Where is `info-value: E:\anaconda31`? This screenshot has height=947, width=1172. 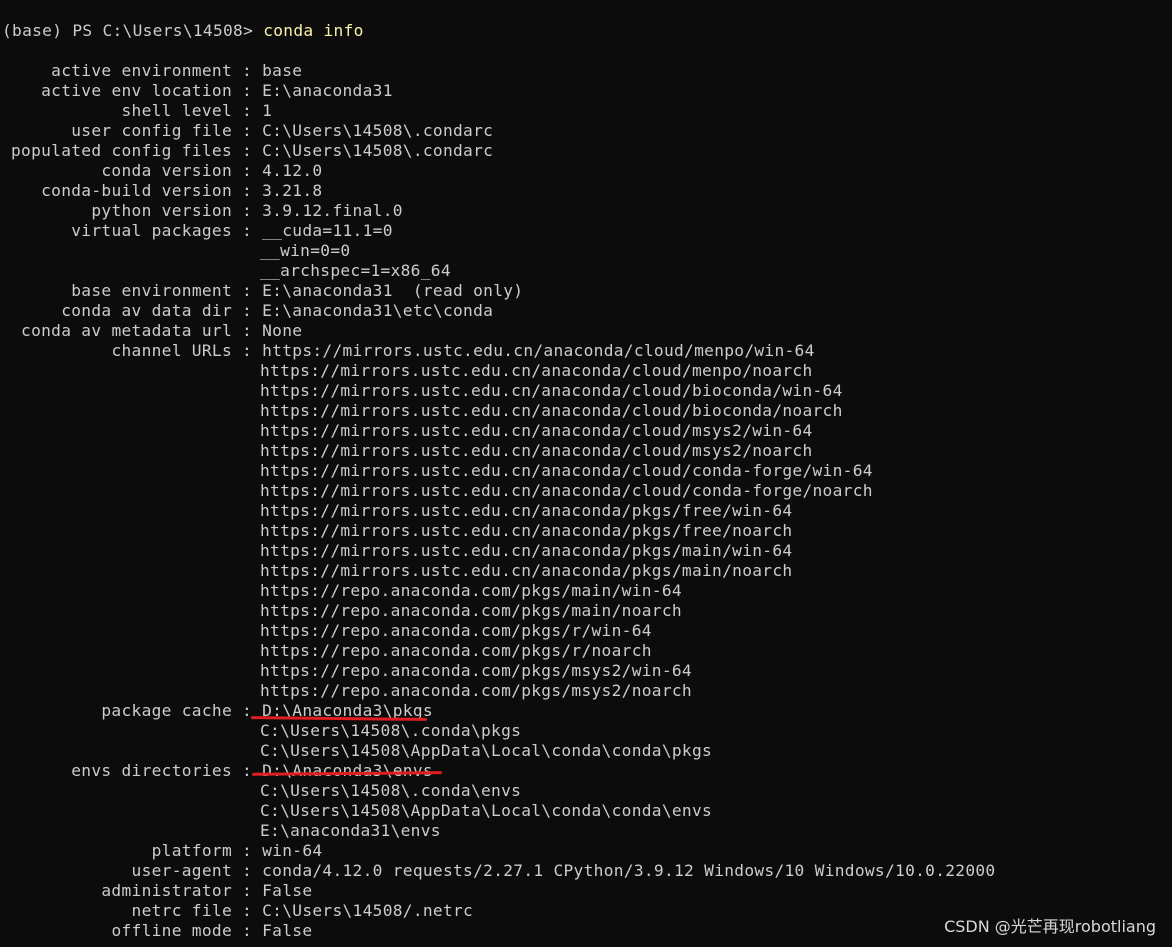 info-value: E:\anaconda31 is located at coordinates (327, 90).